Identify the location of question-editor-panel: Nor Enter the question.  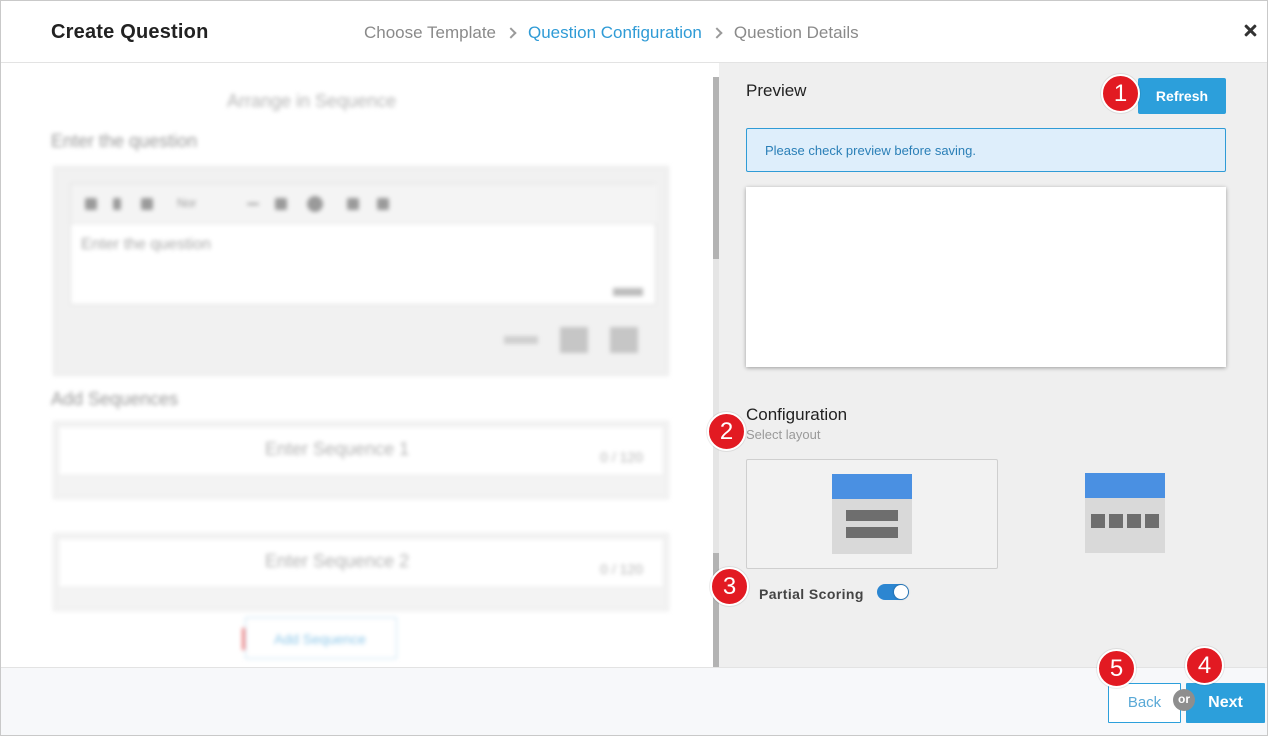
(361, 271).